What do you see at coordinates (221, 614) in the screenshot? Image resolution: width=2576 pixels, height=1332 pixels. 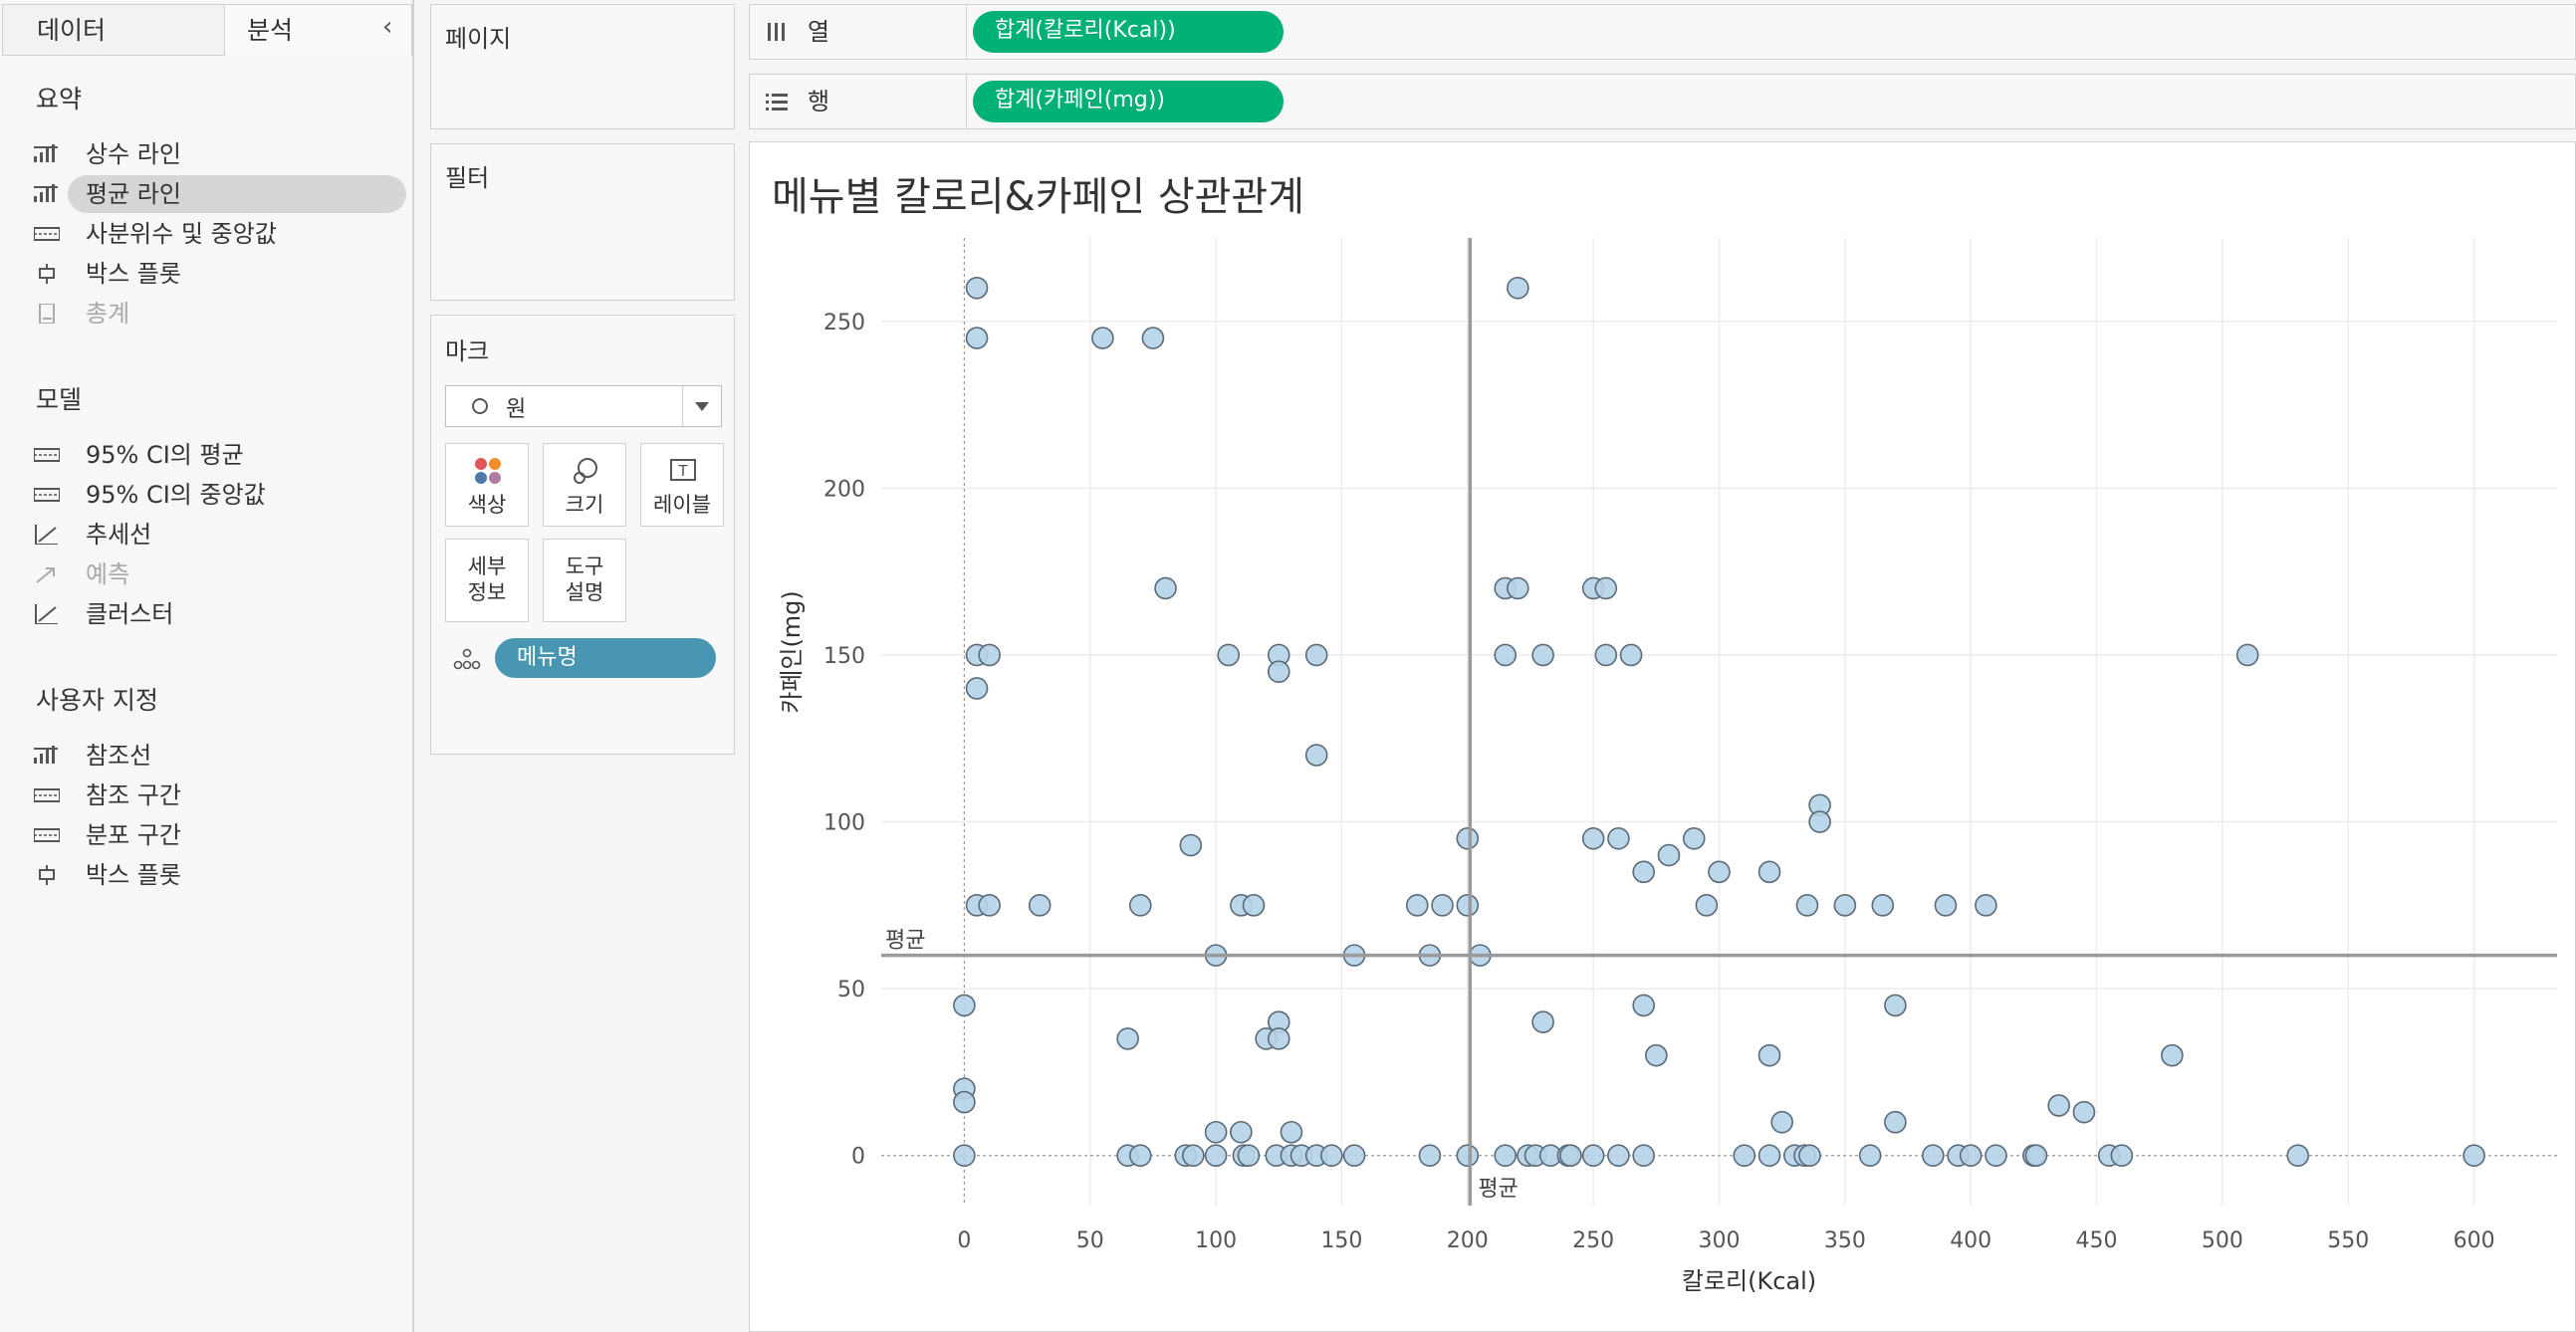 I see `analytics-item: 클러스터` at bounding box center [221, 614].